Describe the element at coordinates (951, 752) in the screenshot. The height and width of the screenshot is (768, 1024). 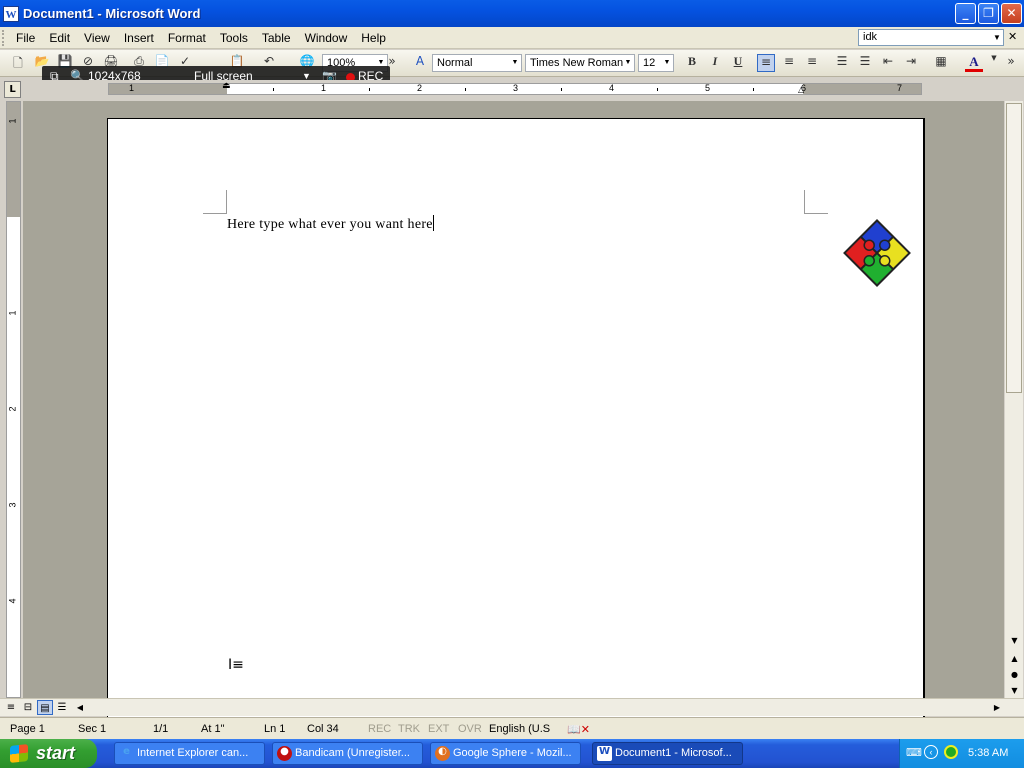
I see `status-tray-icon` at that location.